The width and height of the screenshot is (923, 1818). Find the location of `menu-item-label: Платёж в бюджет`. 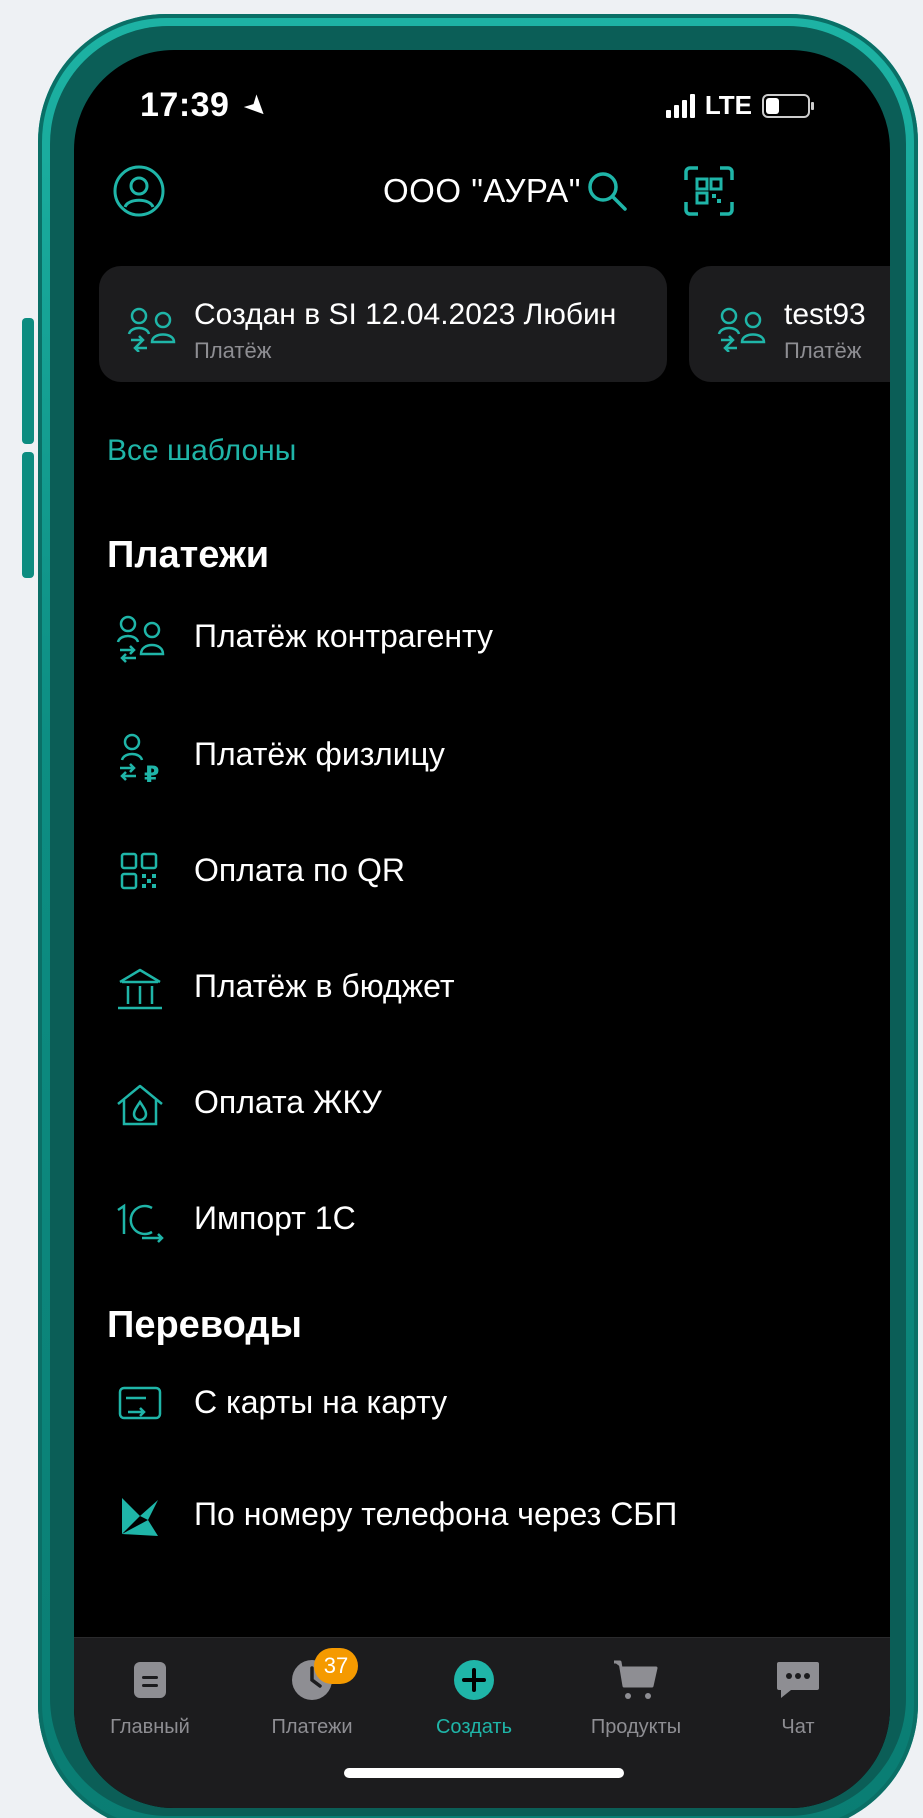

menu-item-label: Платёж в бюджет is located at coordinates (324, 986).